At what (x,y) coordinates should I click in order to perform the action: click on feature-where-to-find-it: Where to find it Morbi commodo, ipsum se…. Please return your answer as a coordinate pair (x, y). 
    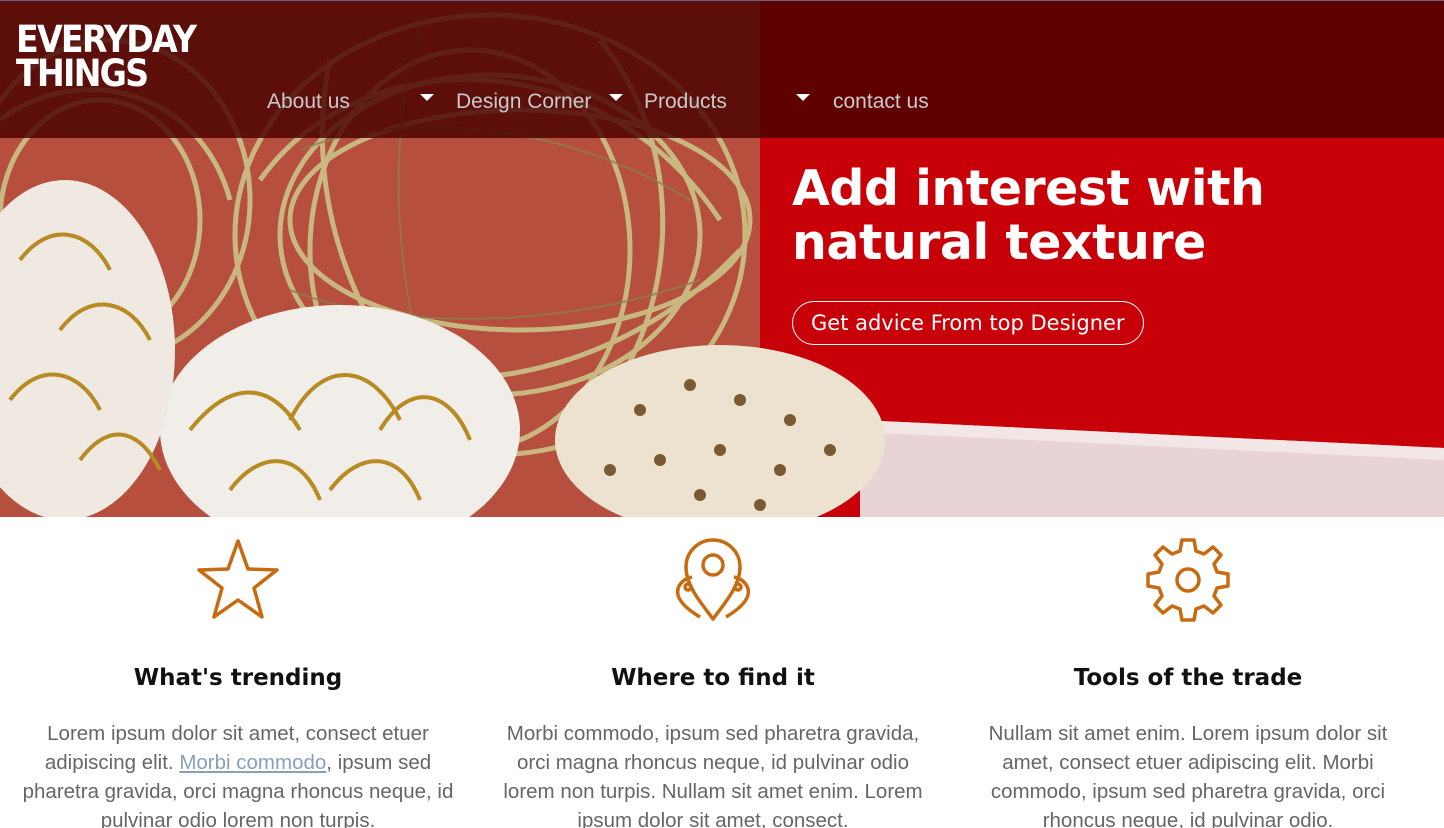
    Looking at the image, I should click on (713, 681).